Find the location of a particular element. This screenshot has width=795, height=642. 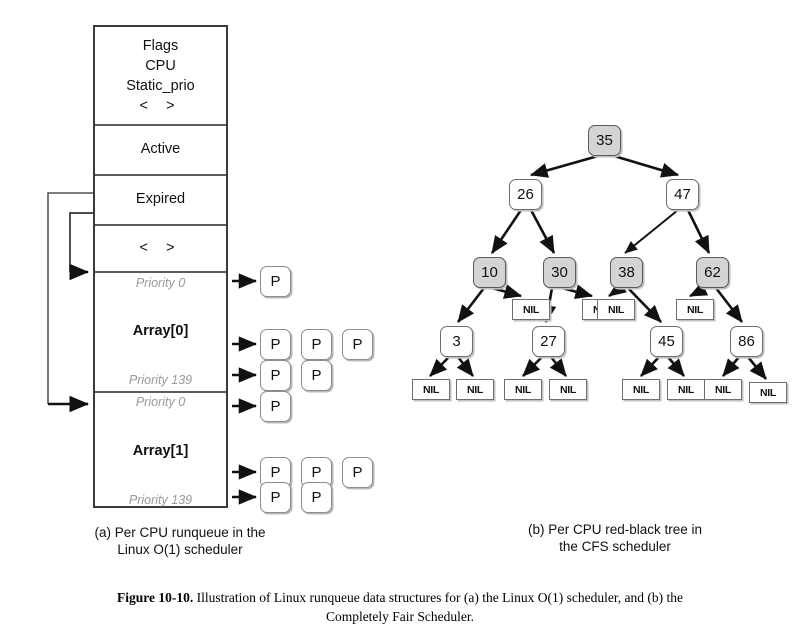

field-cpu: CPU is located at coordinates (160, 65).